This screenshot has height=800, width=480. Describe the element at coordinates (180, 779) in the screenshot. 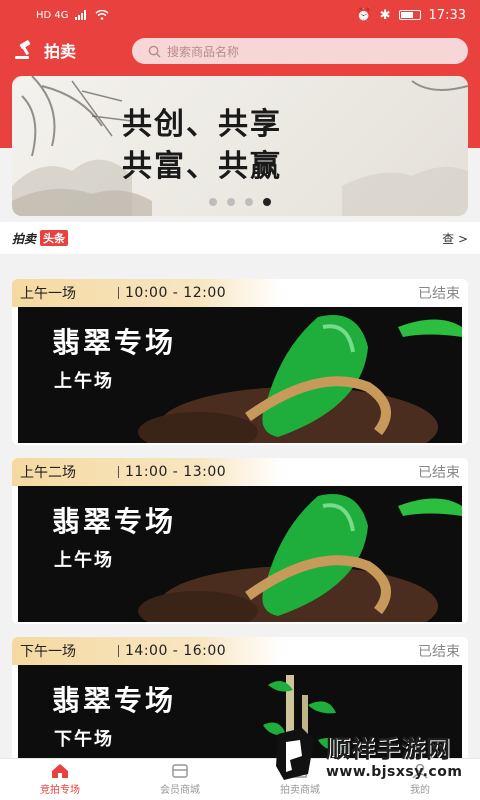

I see `tab-member-store: 会员商城` at that location.